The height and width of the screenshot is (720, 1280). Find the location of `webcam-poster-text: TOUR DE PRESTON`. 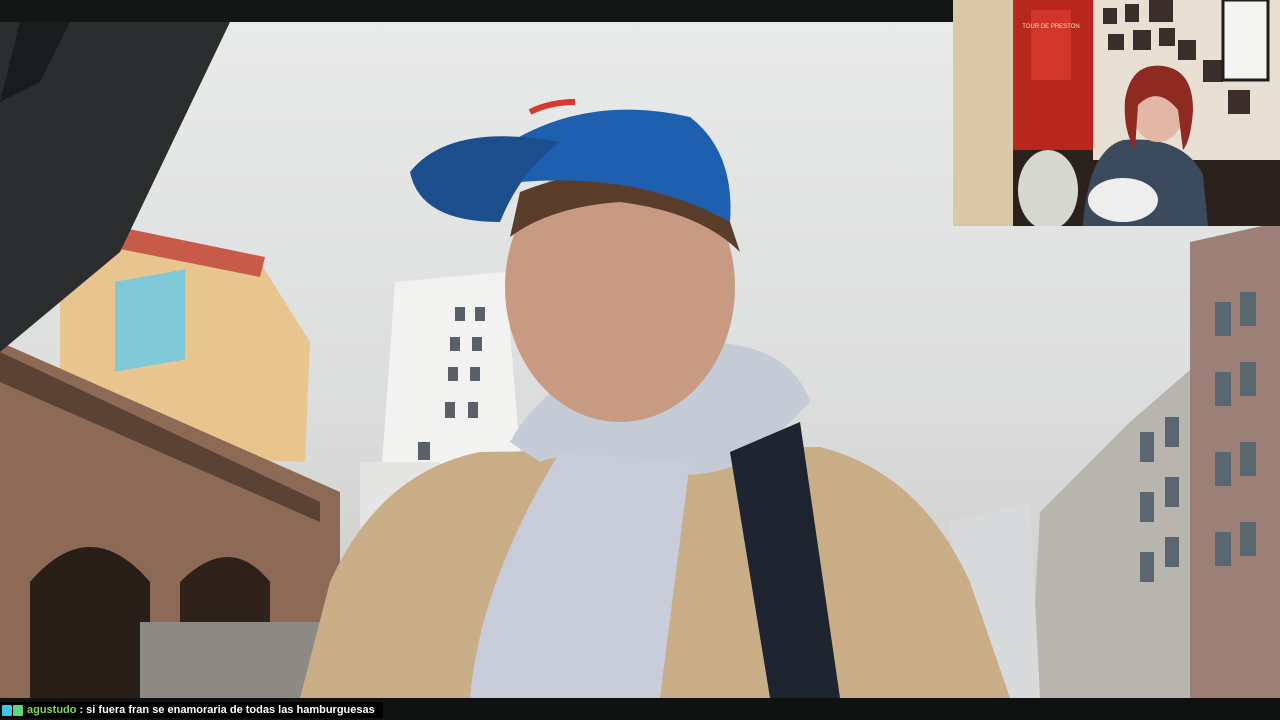

webcam-poster-text: TOUR DE PRESTON is located at coordinates (1050, 27).